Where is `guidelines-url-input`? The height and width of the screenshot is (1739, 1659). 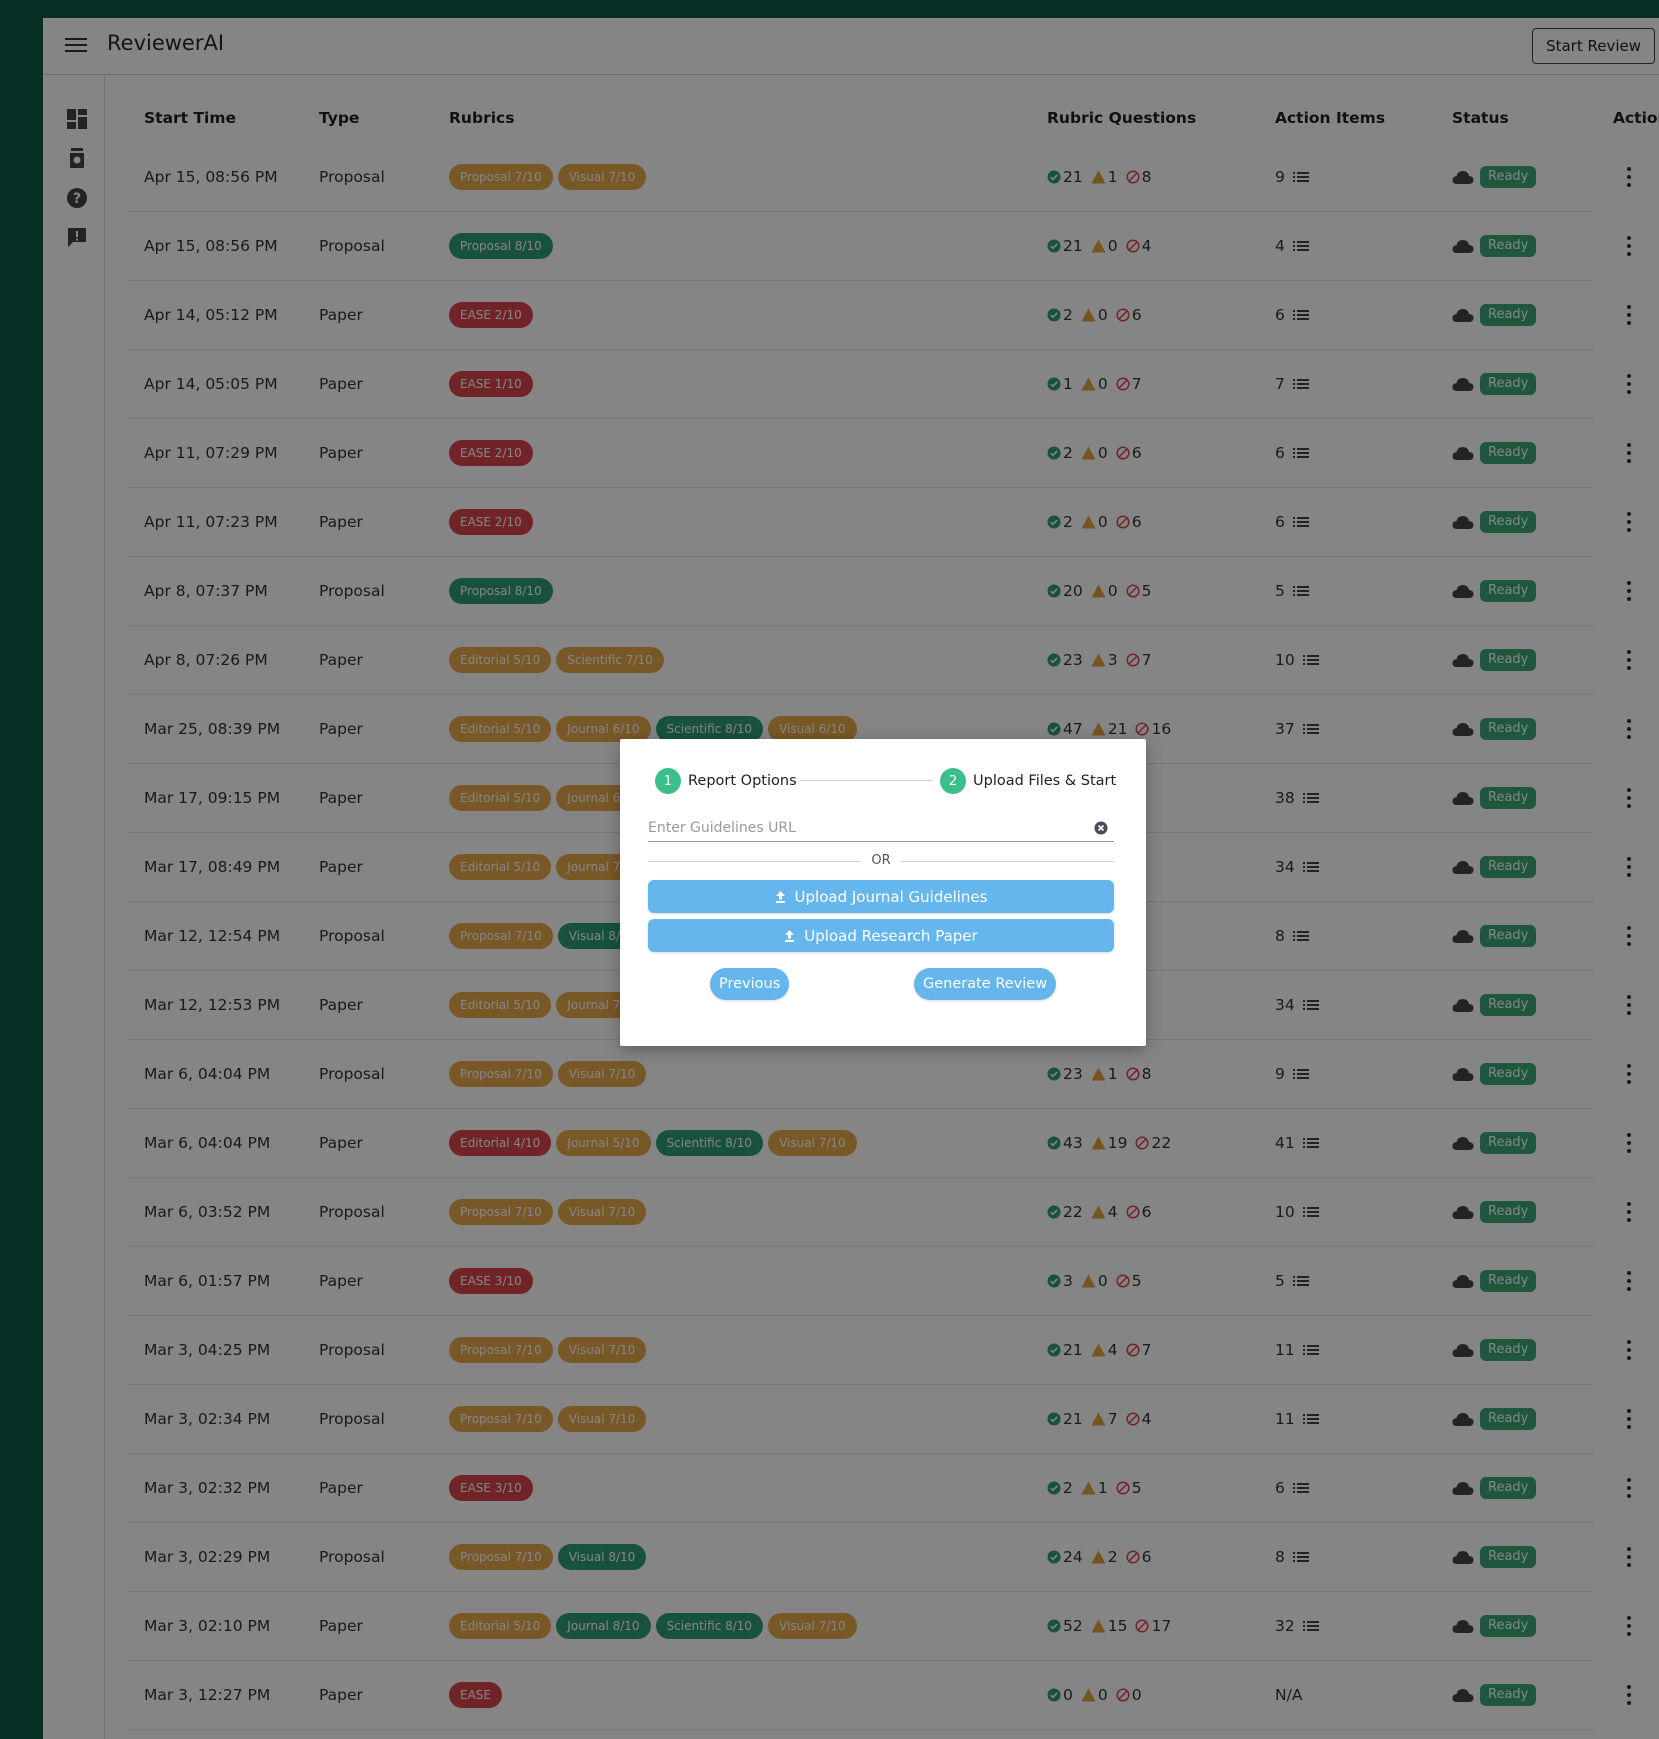
guidelines-url-input is located at coordinates (863, 828).